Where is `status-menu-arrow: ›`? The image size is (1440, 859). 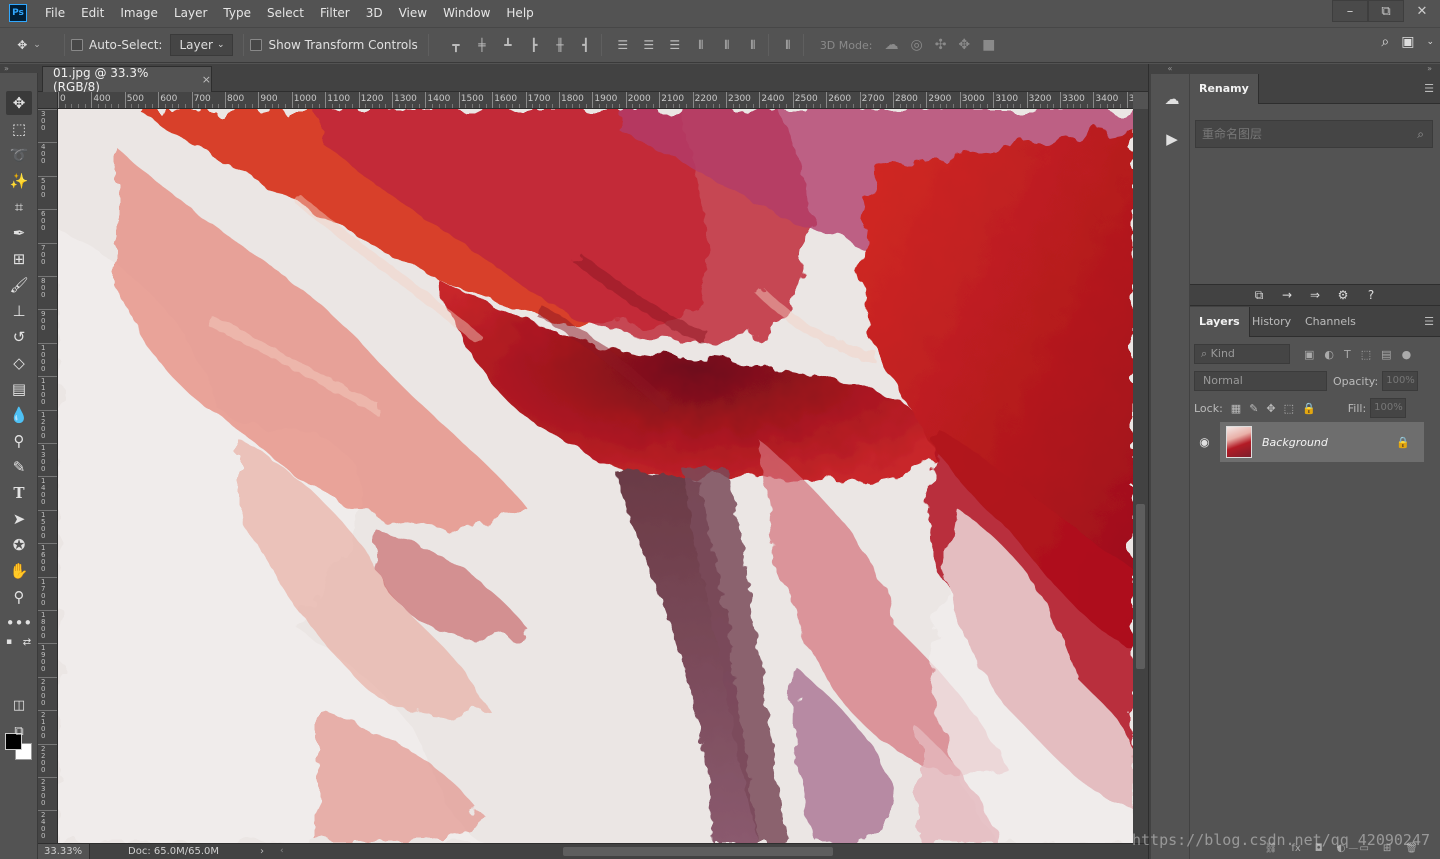
status-menu-arrow: › is located at coordinates (262, 851).